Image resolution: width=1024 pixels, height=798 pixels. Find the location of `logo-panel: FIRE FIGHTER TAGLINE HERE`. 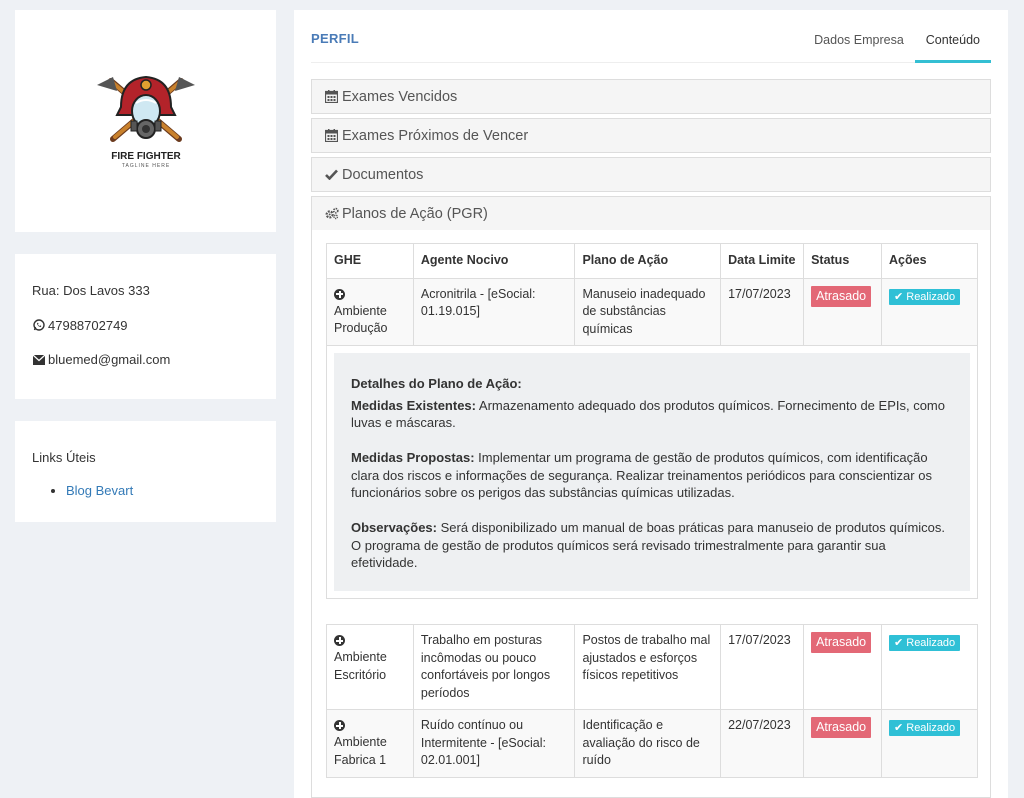

logo-panel: FIRE FIGHTER TAGLINE HERE is located at coordinates (145, 121).